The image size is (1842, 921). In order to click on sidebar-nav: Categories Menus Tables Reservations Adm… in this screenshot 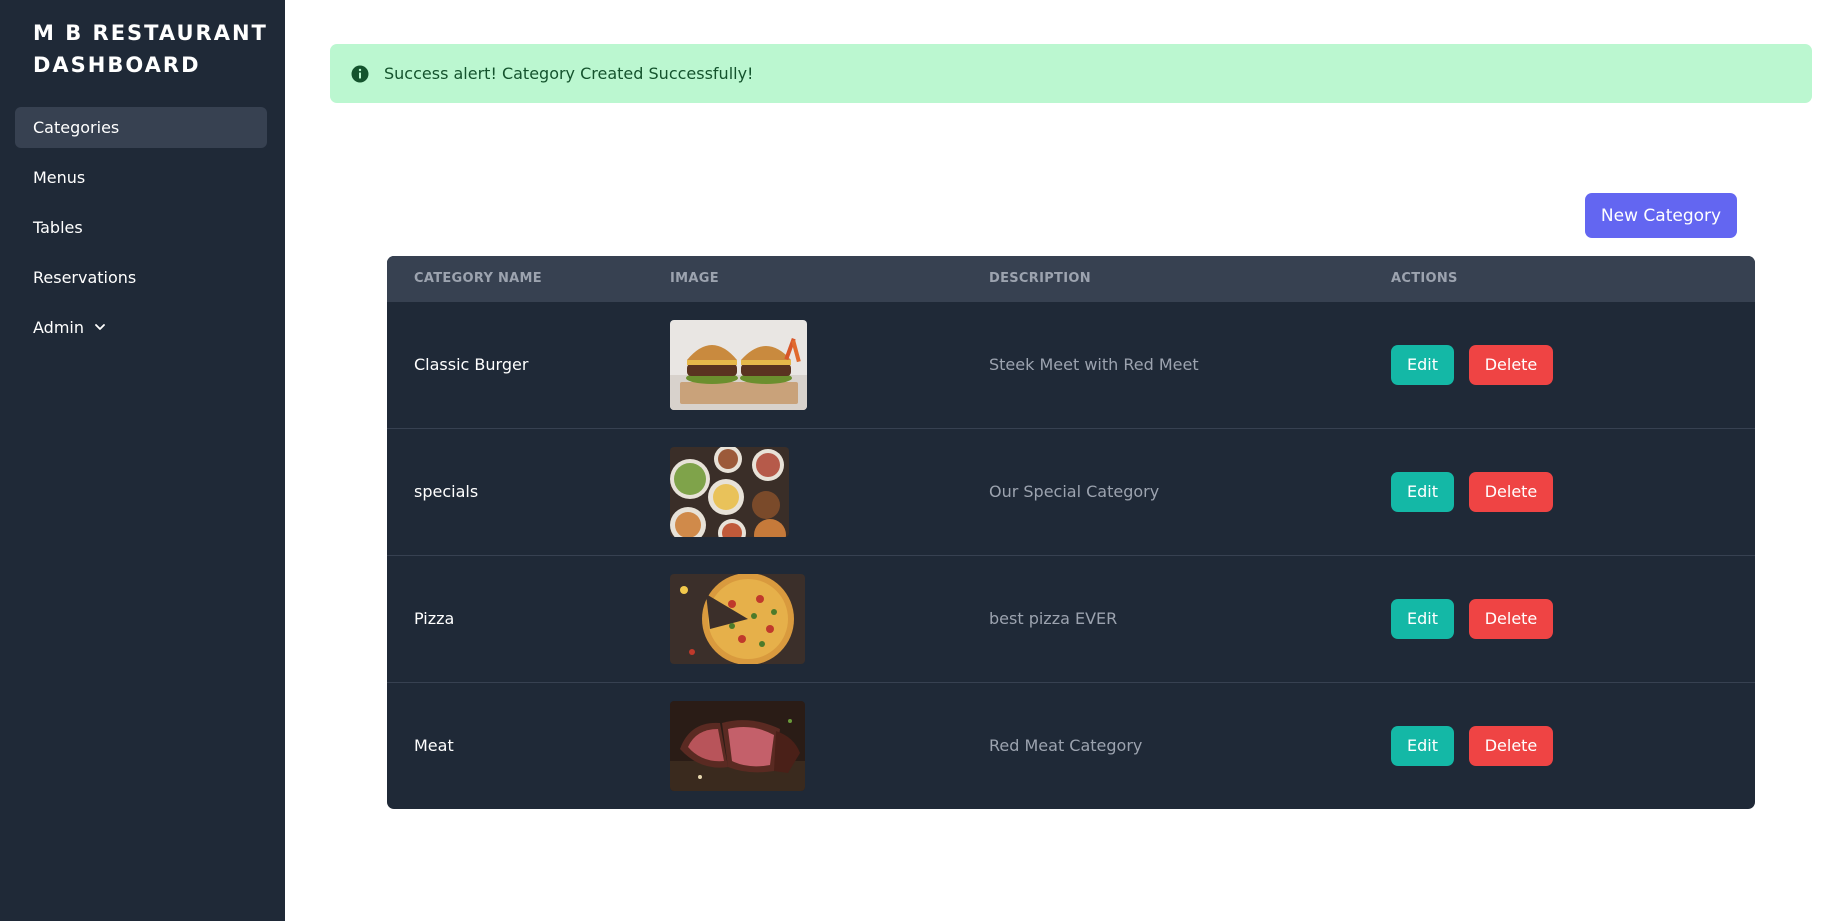, I will do `click(141, 232)`.